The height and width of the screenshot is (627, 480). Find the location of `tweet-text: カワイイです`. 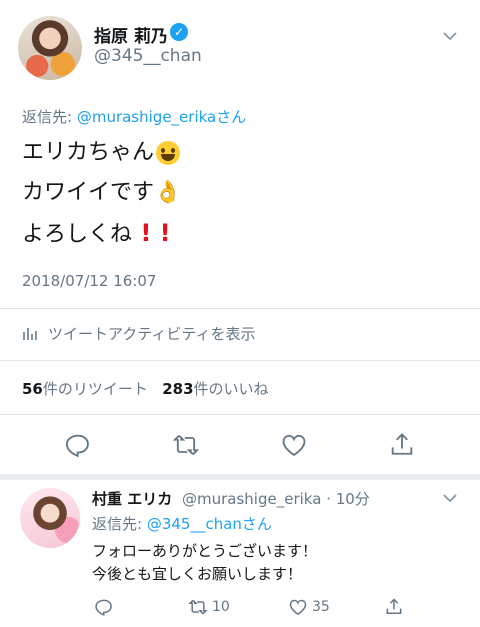

tweet-text: カワイイです is located at coordinates (88, 192).